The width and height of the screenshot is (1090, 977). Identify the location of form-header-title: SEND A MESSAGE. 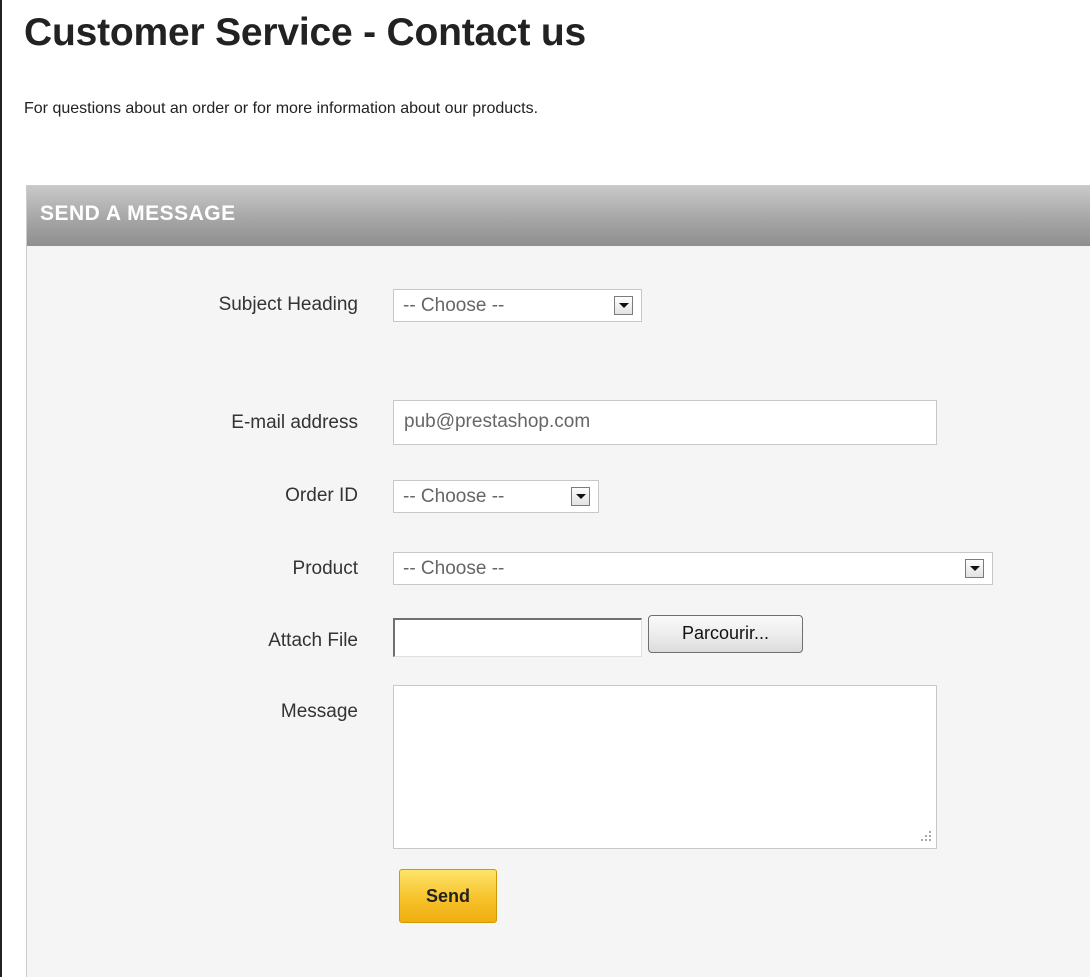
(138, 213).